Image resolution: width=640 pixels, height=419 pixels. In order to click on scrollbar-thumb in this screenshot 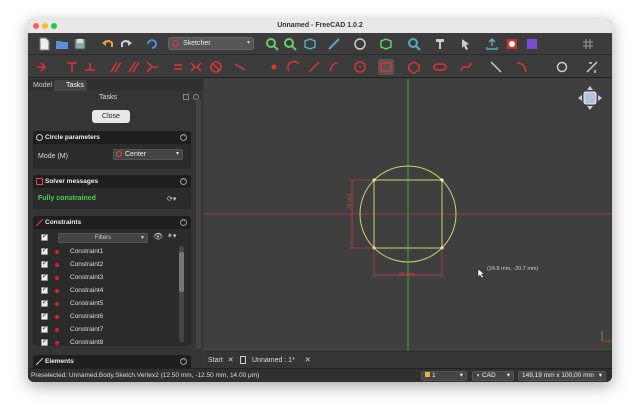, I will do `click(181, 272)`.